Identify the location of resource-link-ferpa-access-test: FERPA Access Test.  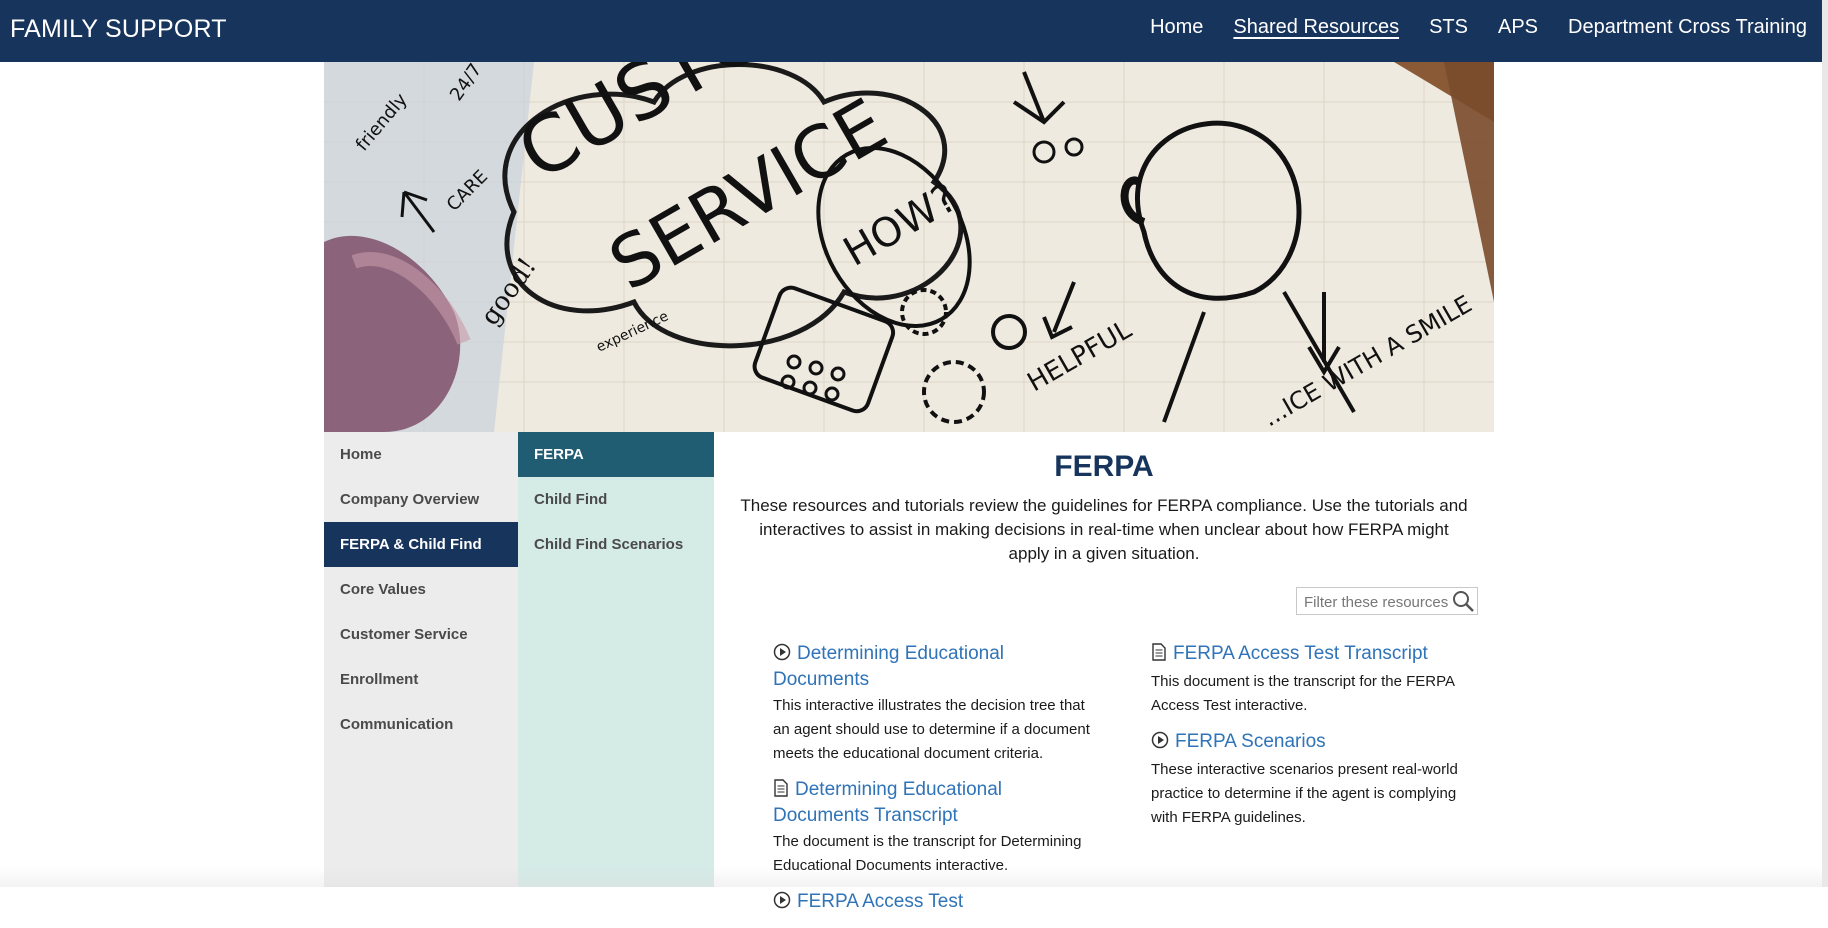
(938, 903).